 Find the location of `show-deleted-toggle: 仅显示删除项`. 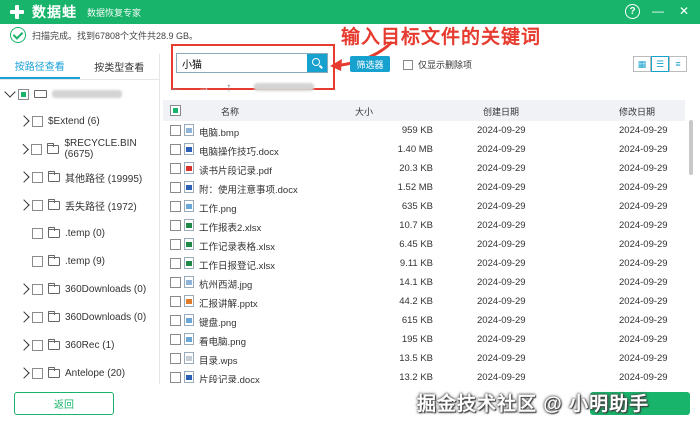

show-deleted-toggle: 仅显示删除项 is located at coordinates (437, 64).